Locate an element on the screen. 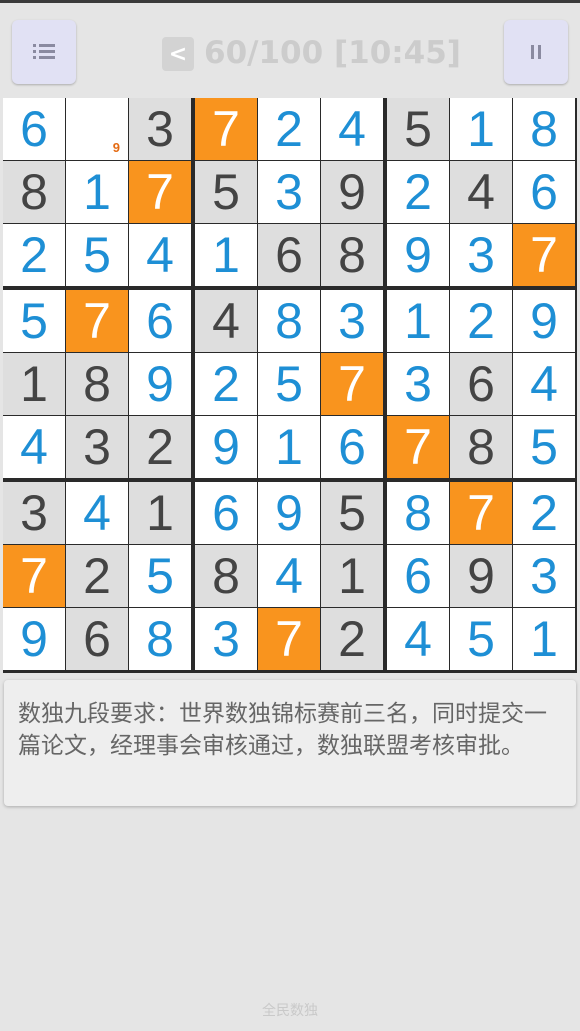 This screenshot has height=1031, width=580. pause-button is located at coordinates (536, 52).